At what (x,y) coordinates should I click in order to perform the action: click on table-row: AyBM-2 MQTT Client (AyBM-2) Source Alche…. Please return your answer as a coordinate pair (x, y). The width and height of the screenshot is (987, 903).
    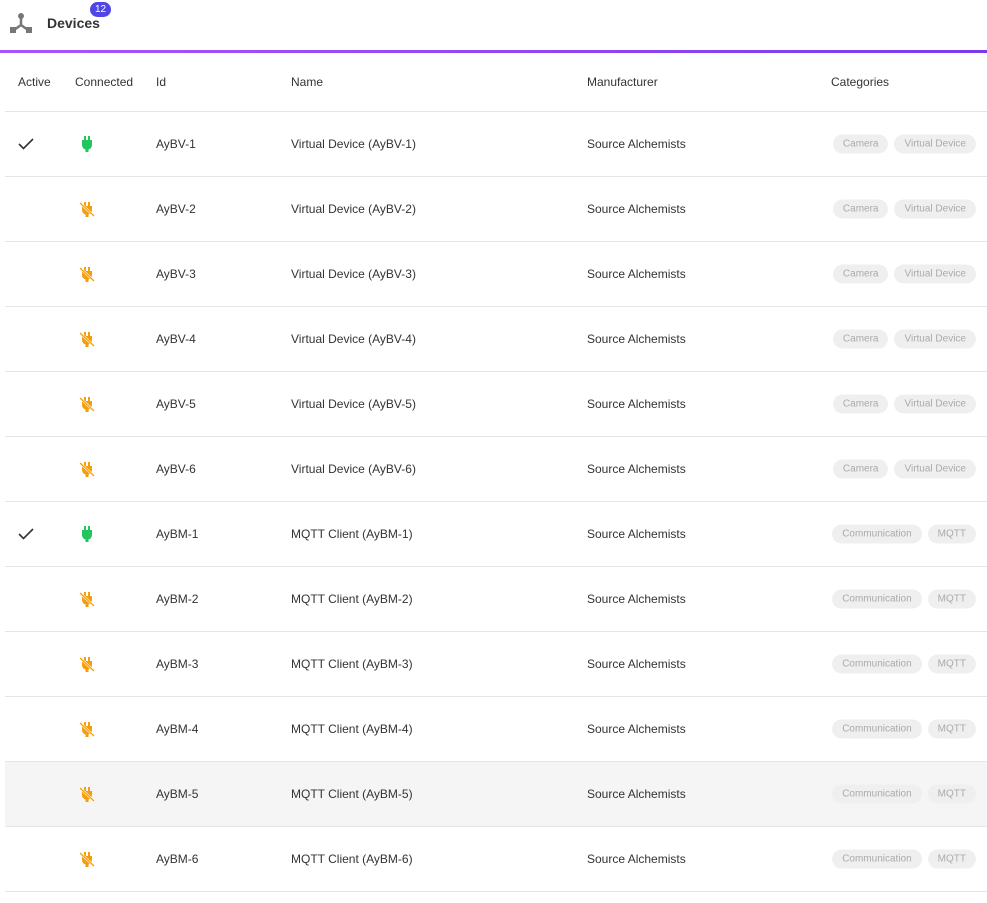
    Looking at the image, I should click on (496, 599).